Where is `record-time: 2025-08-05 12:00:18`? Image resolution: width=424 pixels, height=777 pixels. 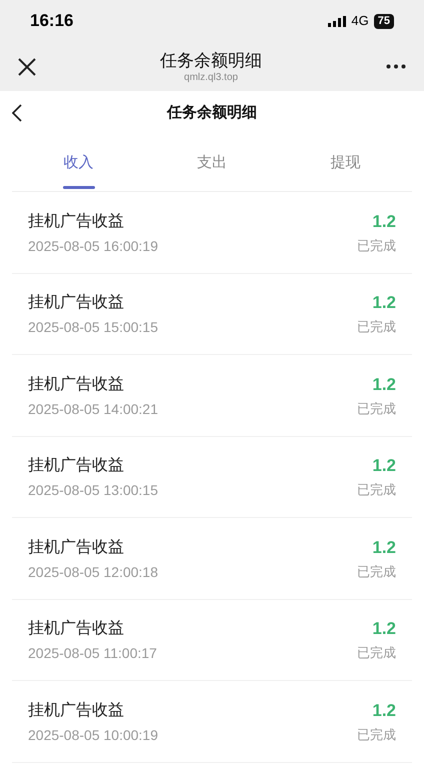 record-time: 2025-08-05 12:00:18 is located at coordinates (93, 571).